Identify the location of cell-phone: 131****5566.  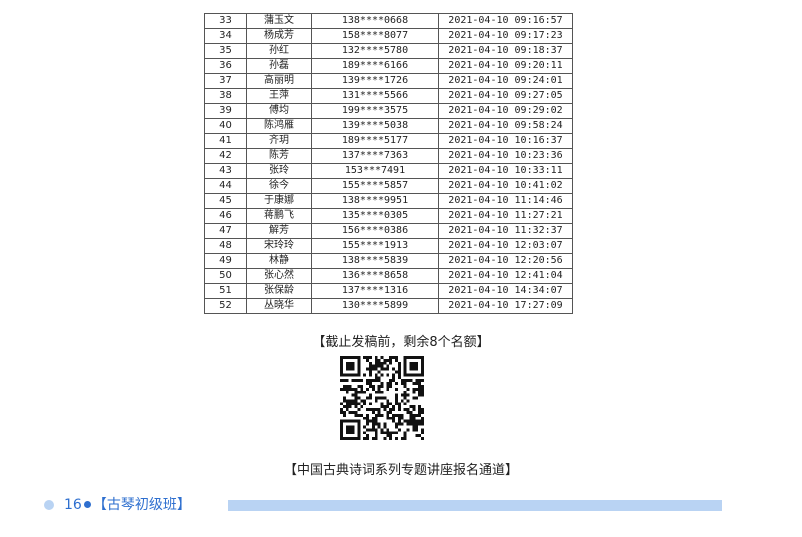
(375, 96).